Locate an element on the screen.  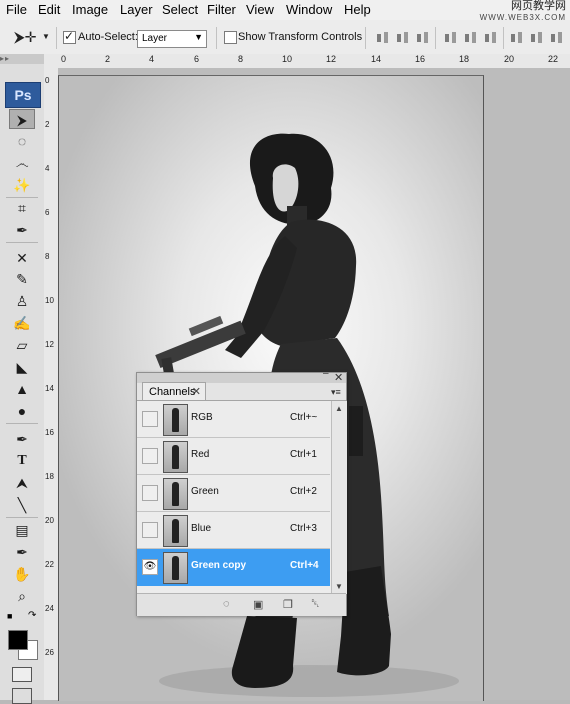
healing-brush-tool-icon: ✕ is located at coordinates (22, 258).